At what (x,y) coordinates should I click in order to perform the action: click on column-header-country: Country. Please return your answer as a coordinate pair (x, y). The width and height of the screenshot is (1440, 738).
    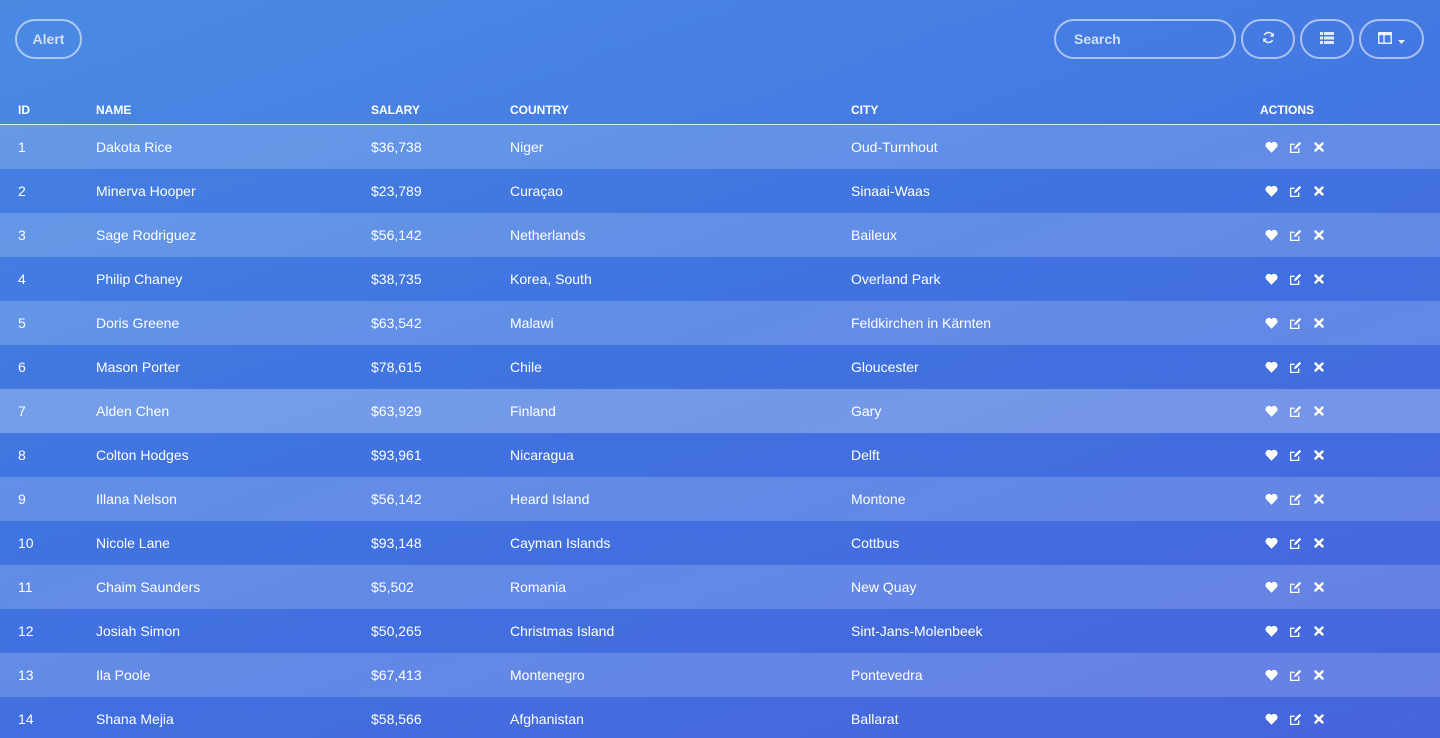
    Looking at the image, I should click on (680, 110).